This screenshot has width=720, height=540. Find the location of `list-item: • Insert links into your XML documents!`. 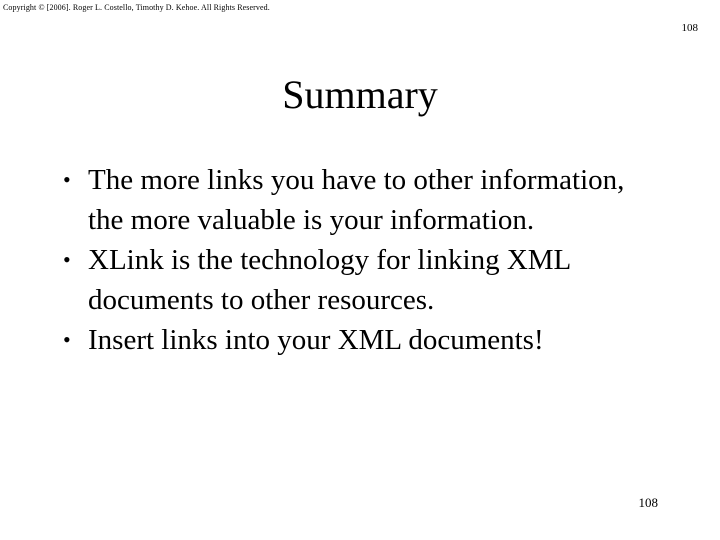

list-item: • Insert links into your XML documents! is located at coordinates (358, 340).